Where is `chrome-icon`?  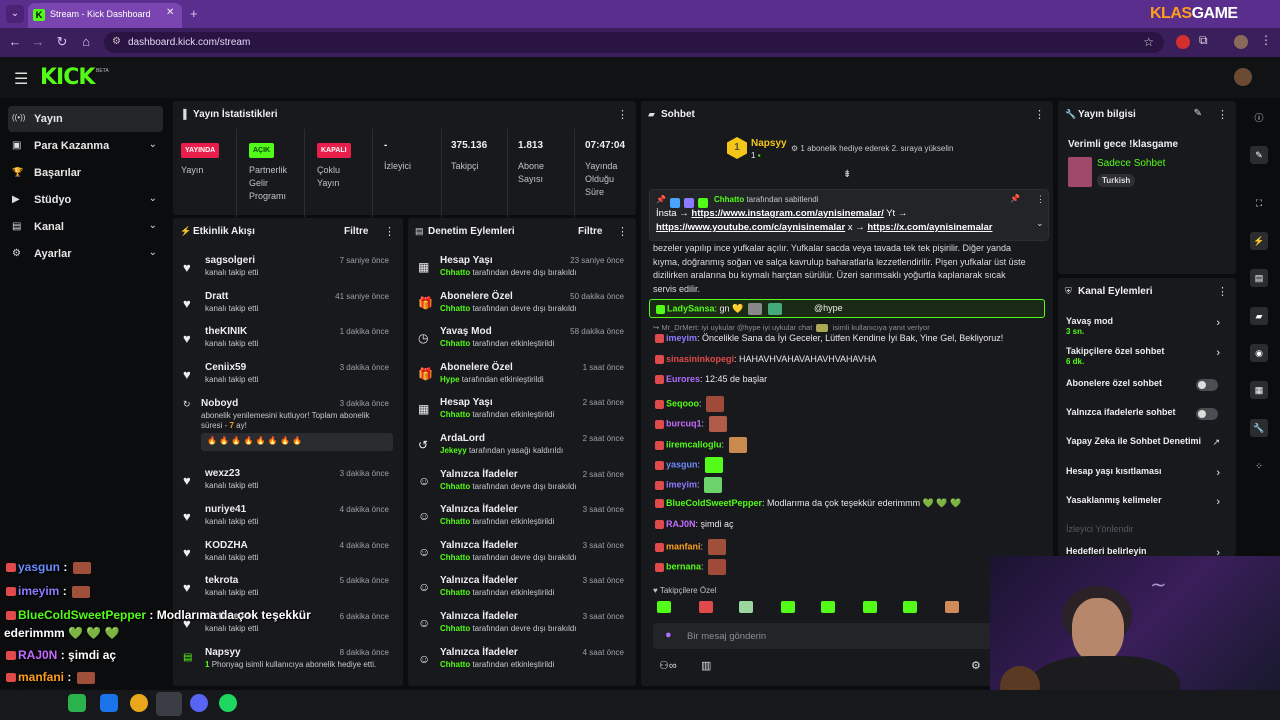
chrome-icon is located at coordinates (139, 703).